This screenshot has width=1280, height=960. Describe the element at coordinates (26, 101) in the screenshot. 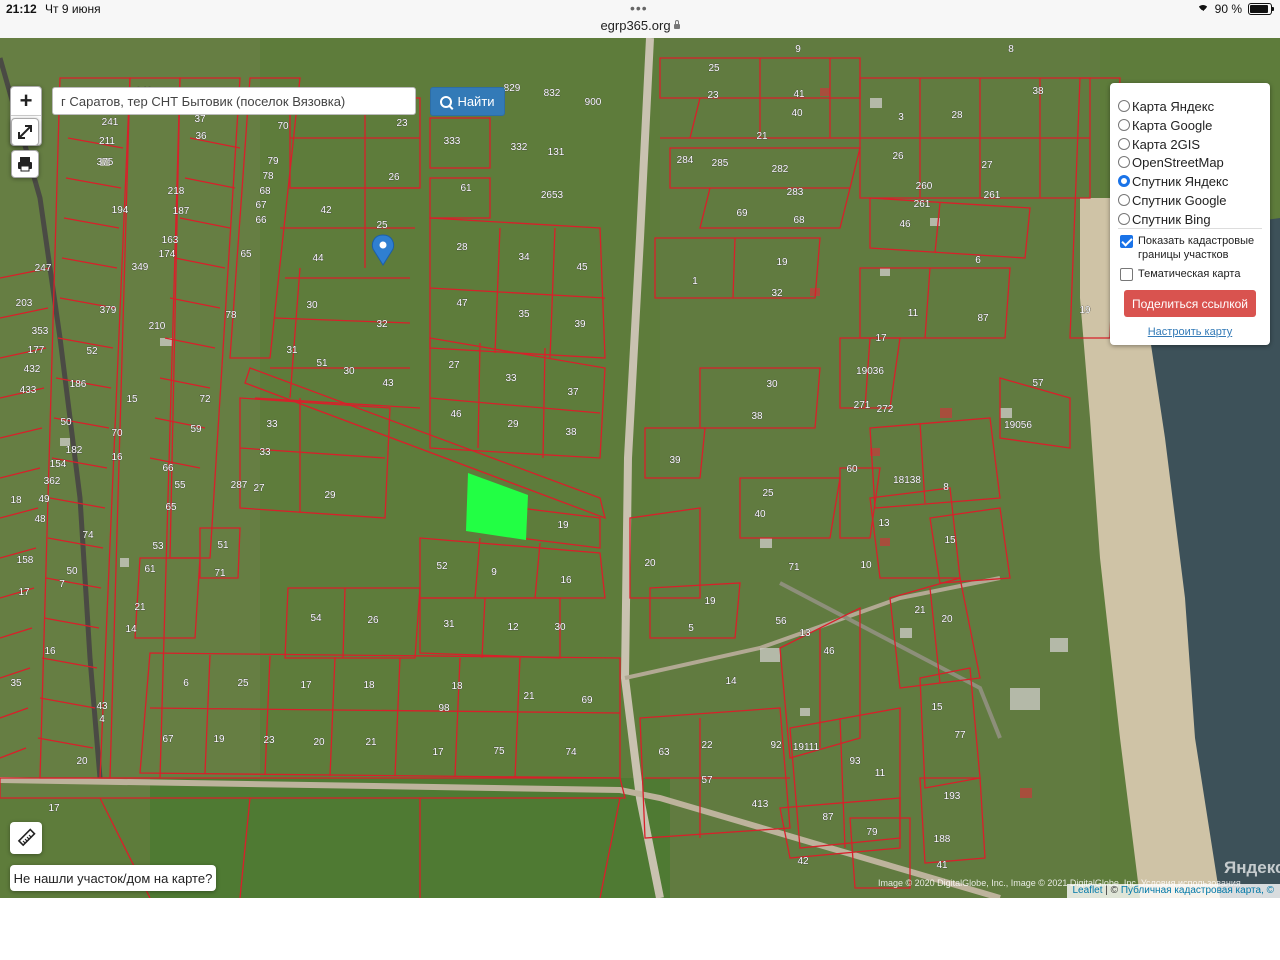

I see `zoom-in-button: +` at that location.